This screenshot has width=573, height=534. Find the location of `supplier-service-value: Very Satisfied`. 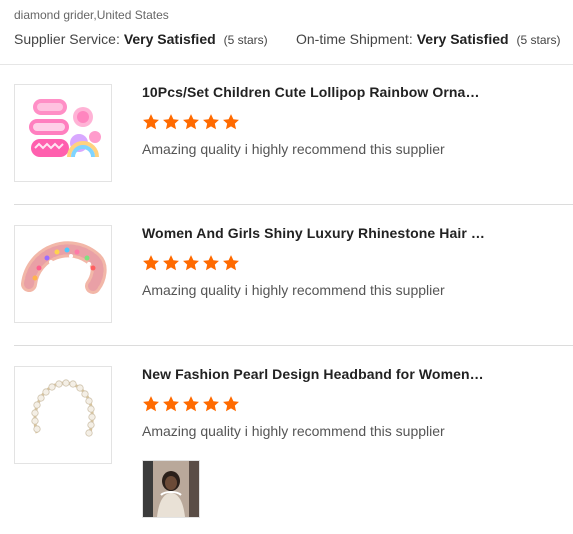

supplier-service-value: Very Satisfied is located at coordinates (169, 39).